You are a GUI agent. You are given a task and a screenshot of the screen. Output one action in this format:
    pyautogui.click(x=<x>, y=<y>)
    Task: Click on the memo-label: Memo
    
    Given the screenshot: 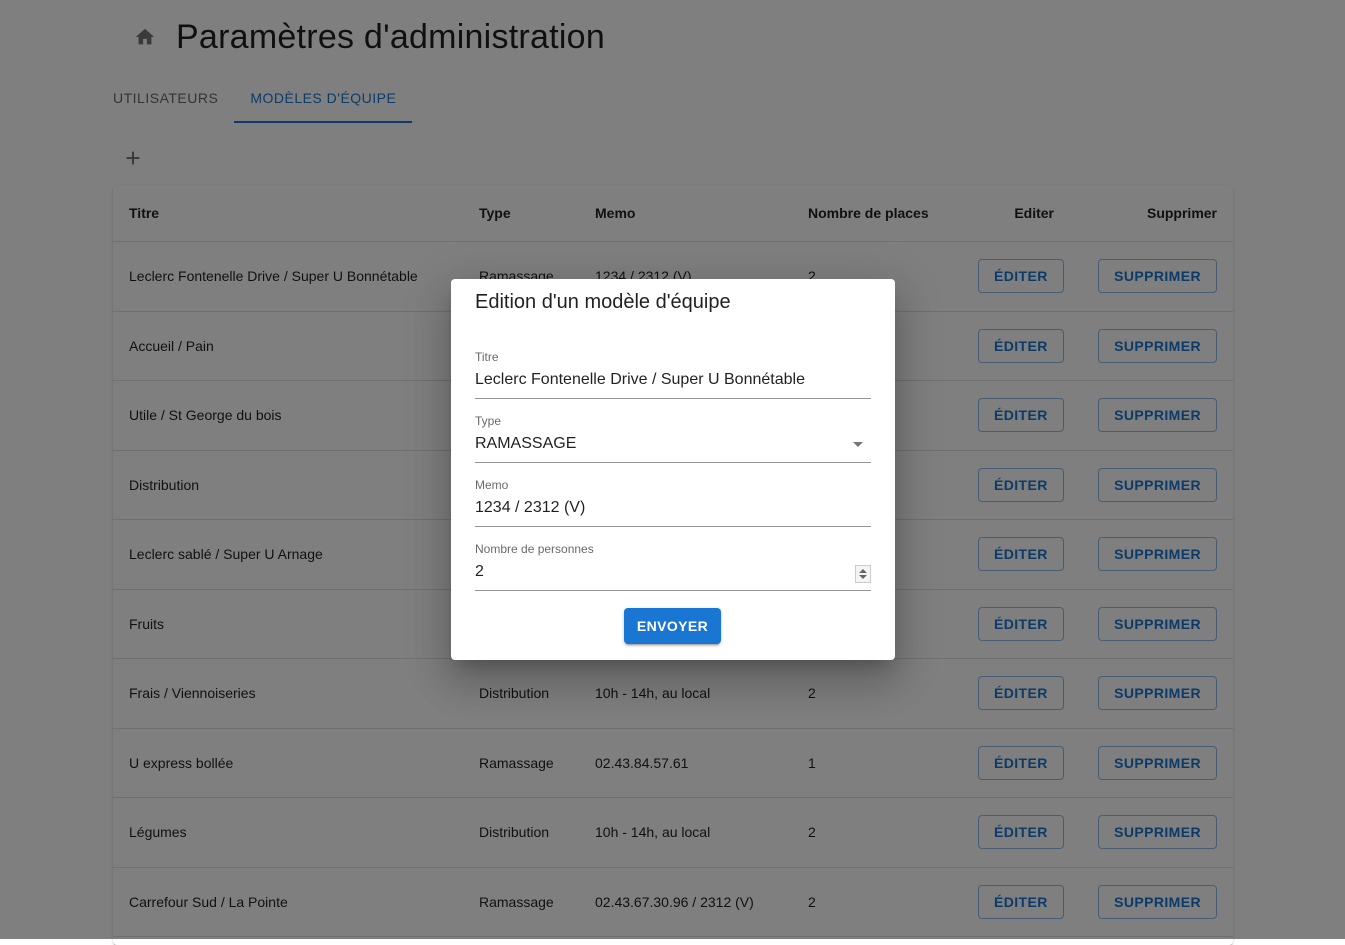 What is the action you would take?
    pyautogui.click(x=492, y=485)
    